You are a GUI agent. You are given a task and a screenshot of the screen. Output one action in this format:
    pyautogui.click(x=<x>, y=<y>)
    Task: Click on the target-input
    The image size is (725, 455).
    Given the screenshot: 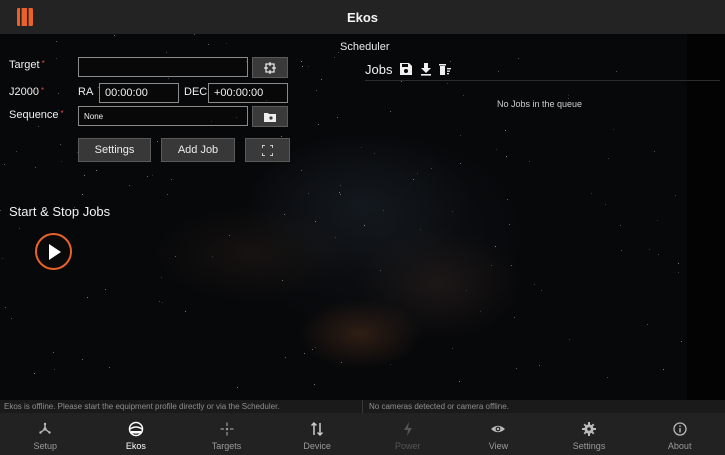 What is the action you would take?
    pyautogui.click(x=163, y=67)
    